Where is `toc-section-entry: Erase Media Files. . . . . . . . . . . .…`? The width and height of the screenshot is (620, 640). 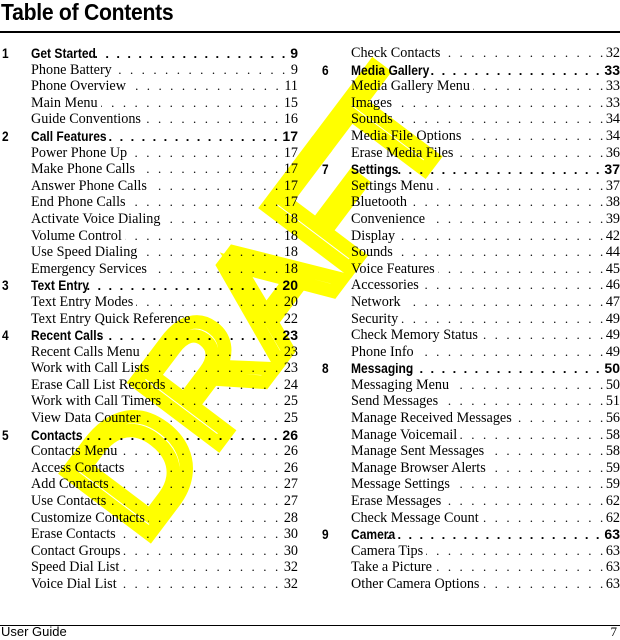
toc-section-entry: Erase Media Files. . . . . . . . . . . .… is located at coordinates (470, 153).